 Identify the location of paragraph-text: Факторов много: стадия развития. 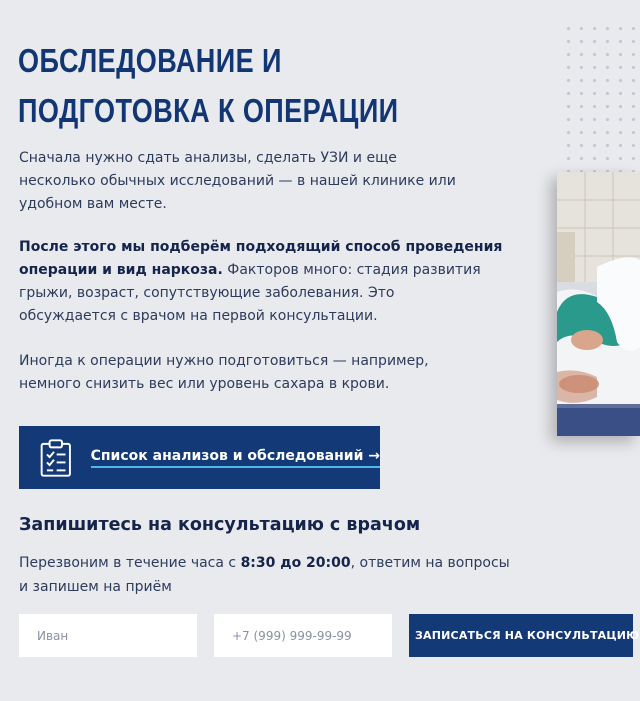
(351, 270).